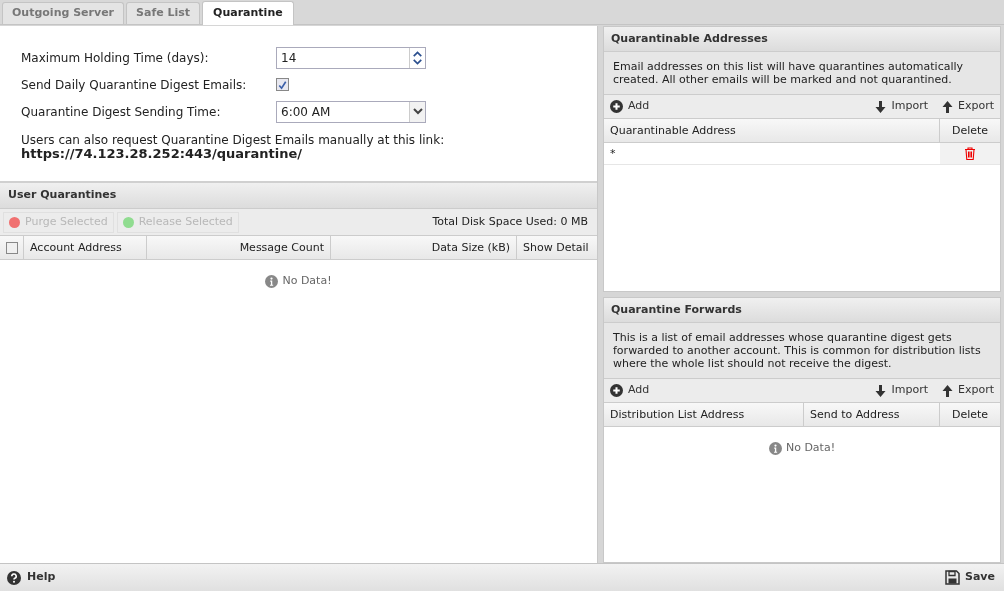 The image size is (1004, 591). What do you see at coordinates (85, 247) in the screenshot?
I see `column-header: Account Address` at bounding box center [85, 247].